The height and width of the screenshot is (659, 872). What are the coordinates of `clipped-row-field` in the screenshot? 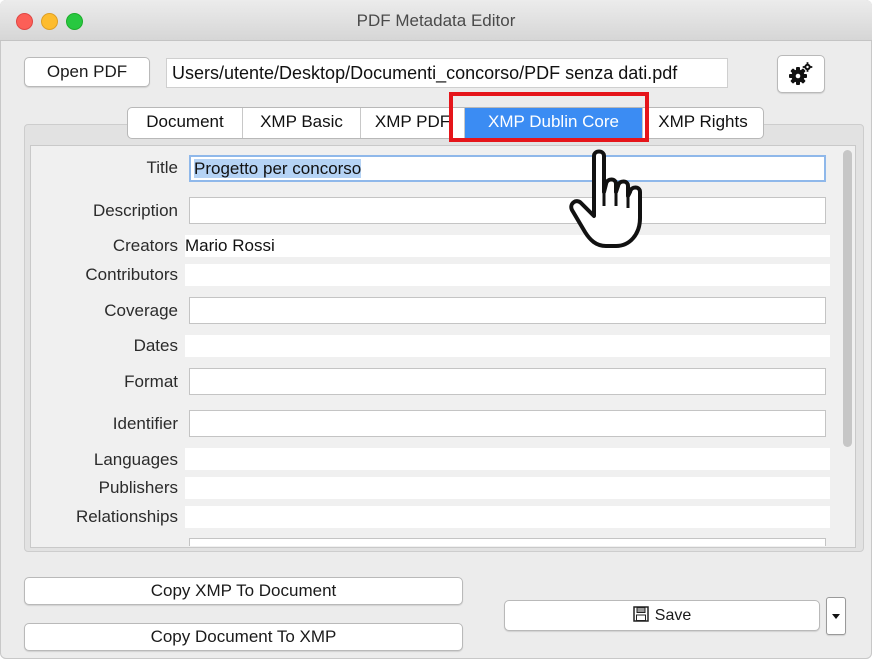 It's located at (507, 542).